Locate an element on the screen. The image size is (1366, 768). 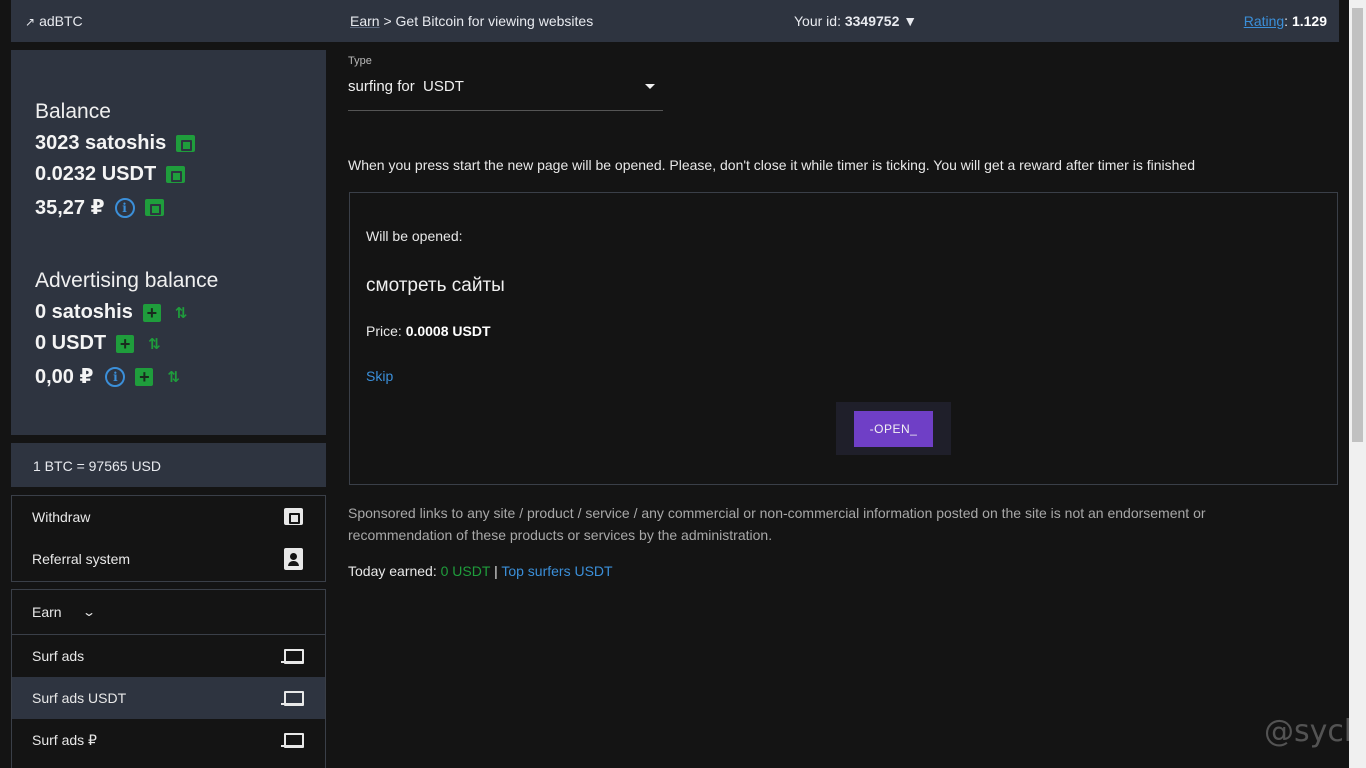
menu-surf-ads-usdt-label: Surf ads USDT is located at coordinates (79, 698).